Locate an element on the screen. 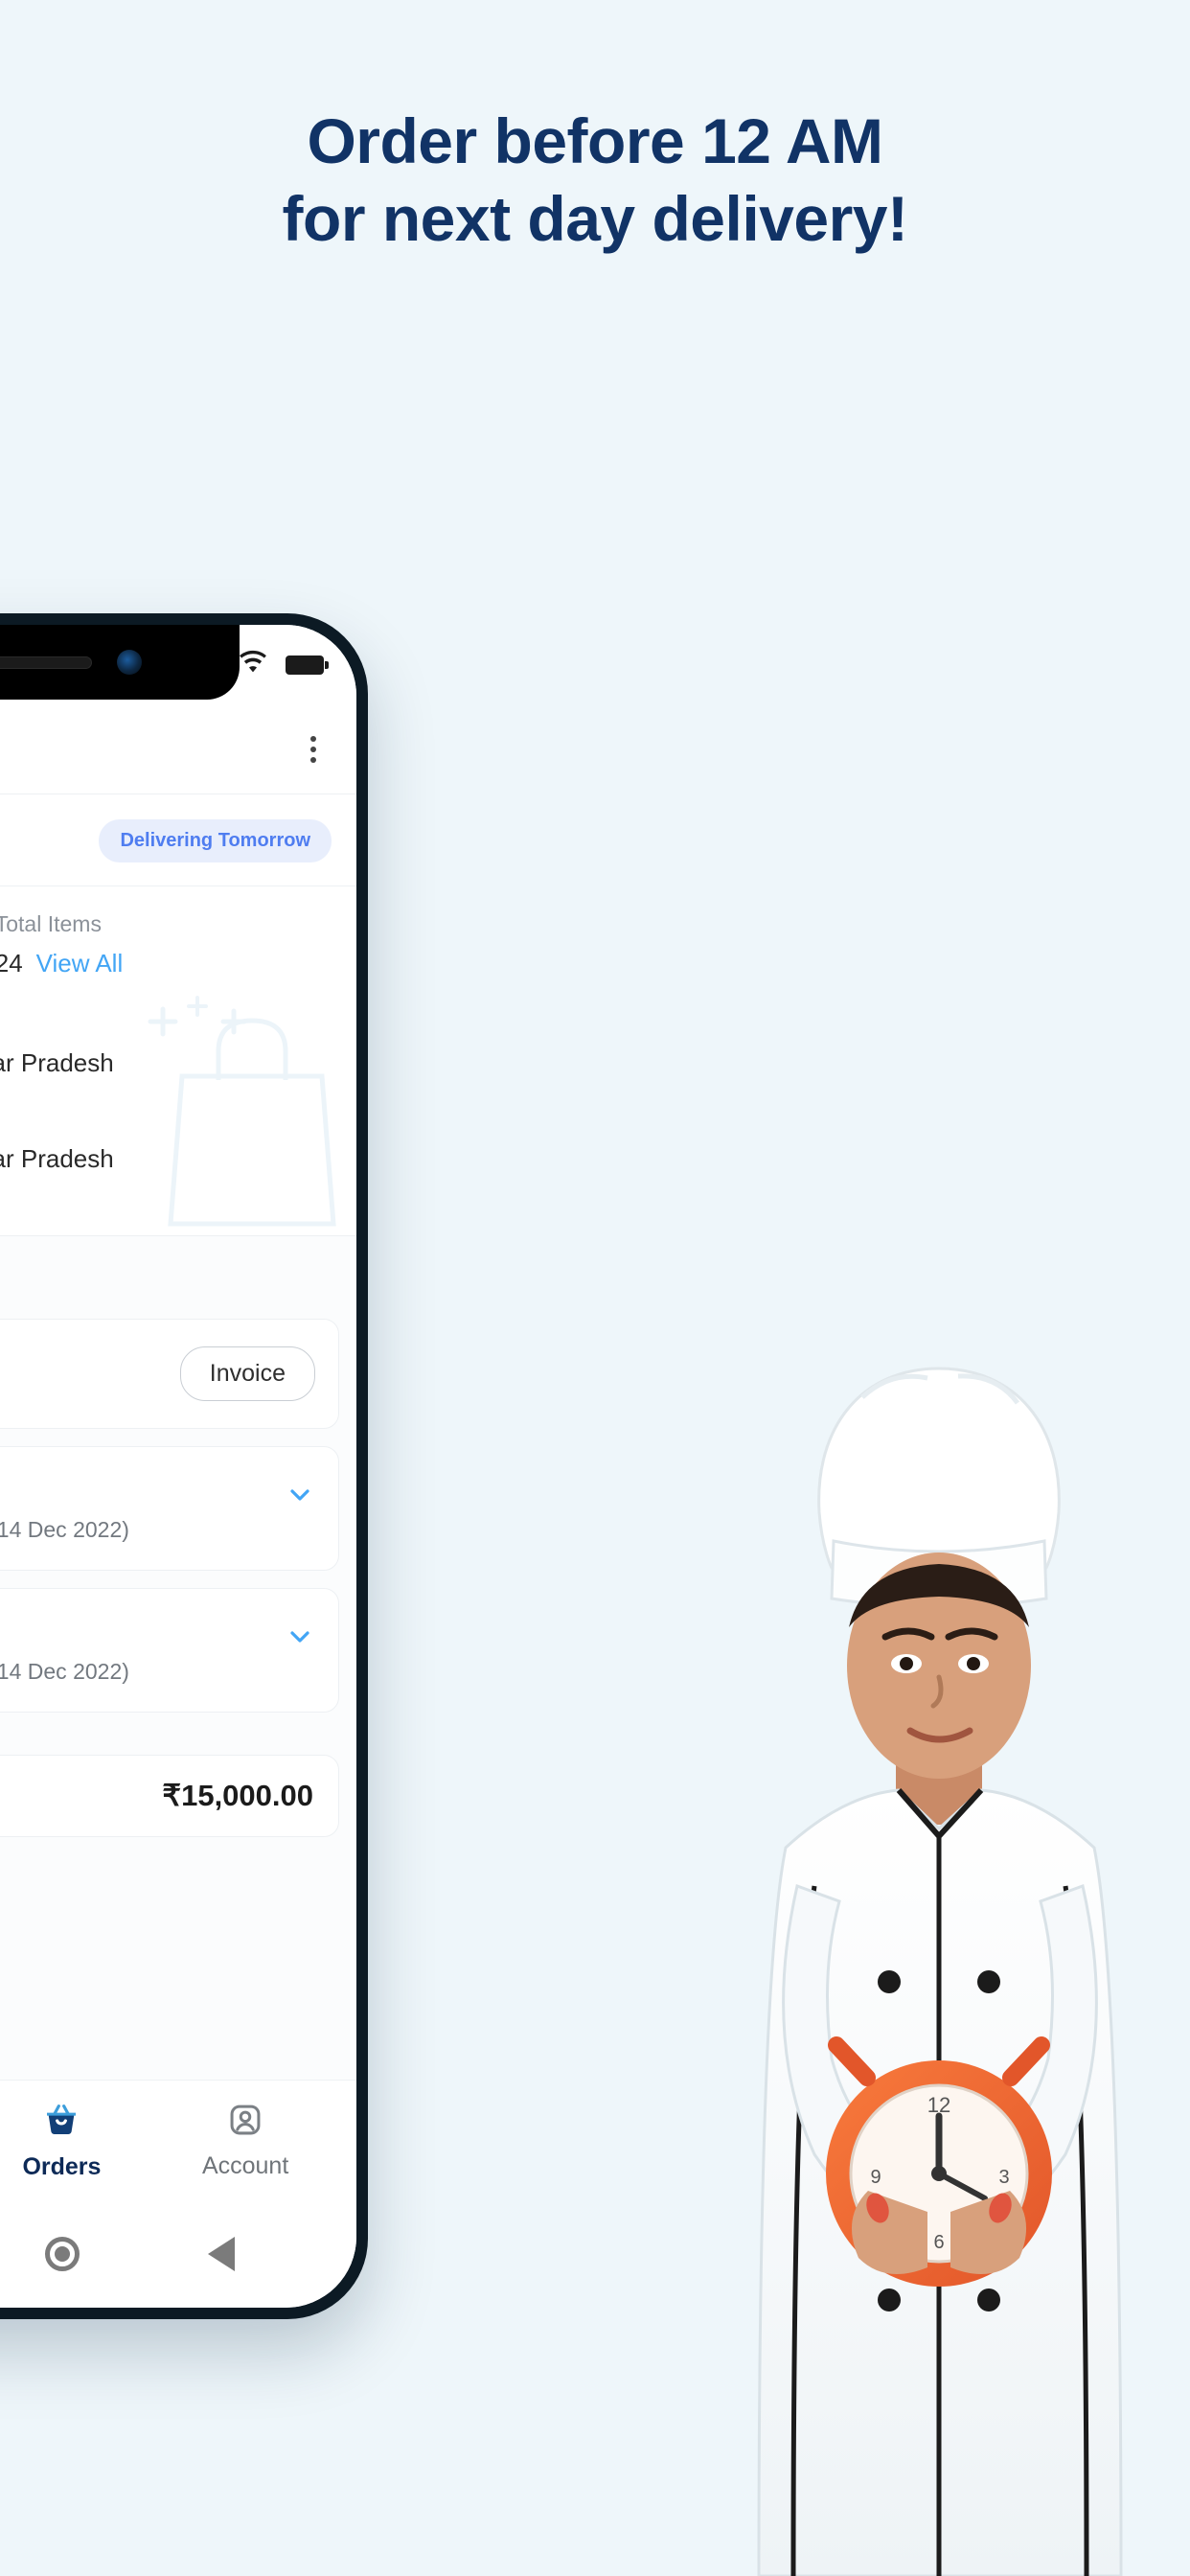 This screenshot has height=2576, width=1190. billing-address-field: dress ctor 19, Noida, Uttar Pradesh is located at coordinates (166, 1140).